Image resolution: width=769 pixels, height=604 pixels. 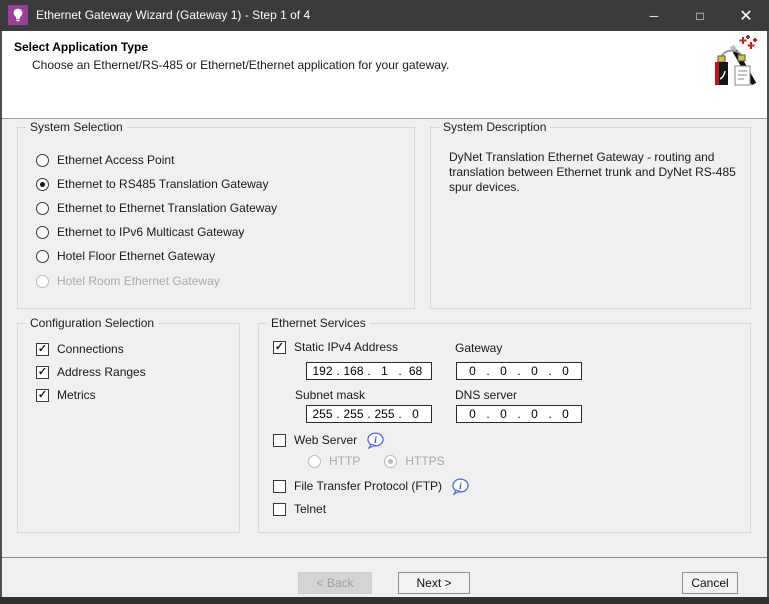 What do you see at coordinates (318, 323) in the screenshot?
I see `group-label: Ethernet Services` at bounding box center [318, 323].